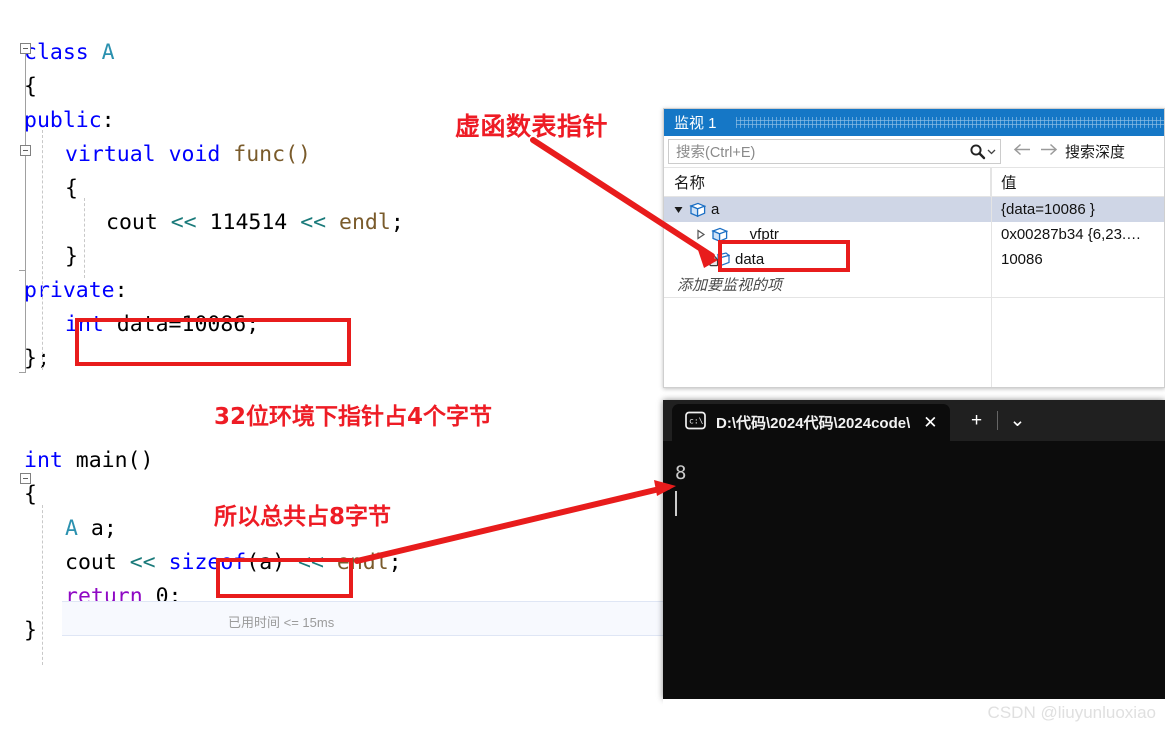 The height and width of the screenshot is (729, 1165). I want to click on expander-placeholder, so click(700, 259).